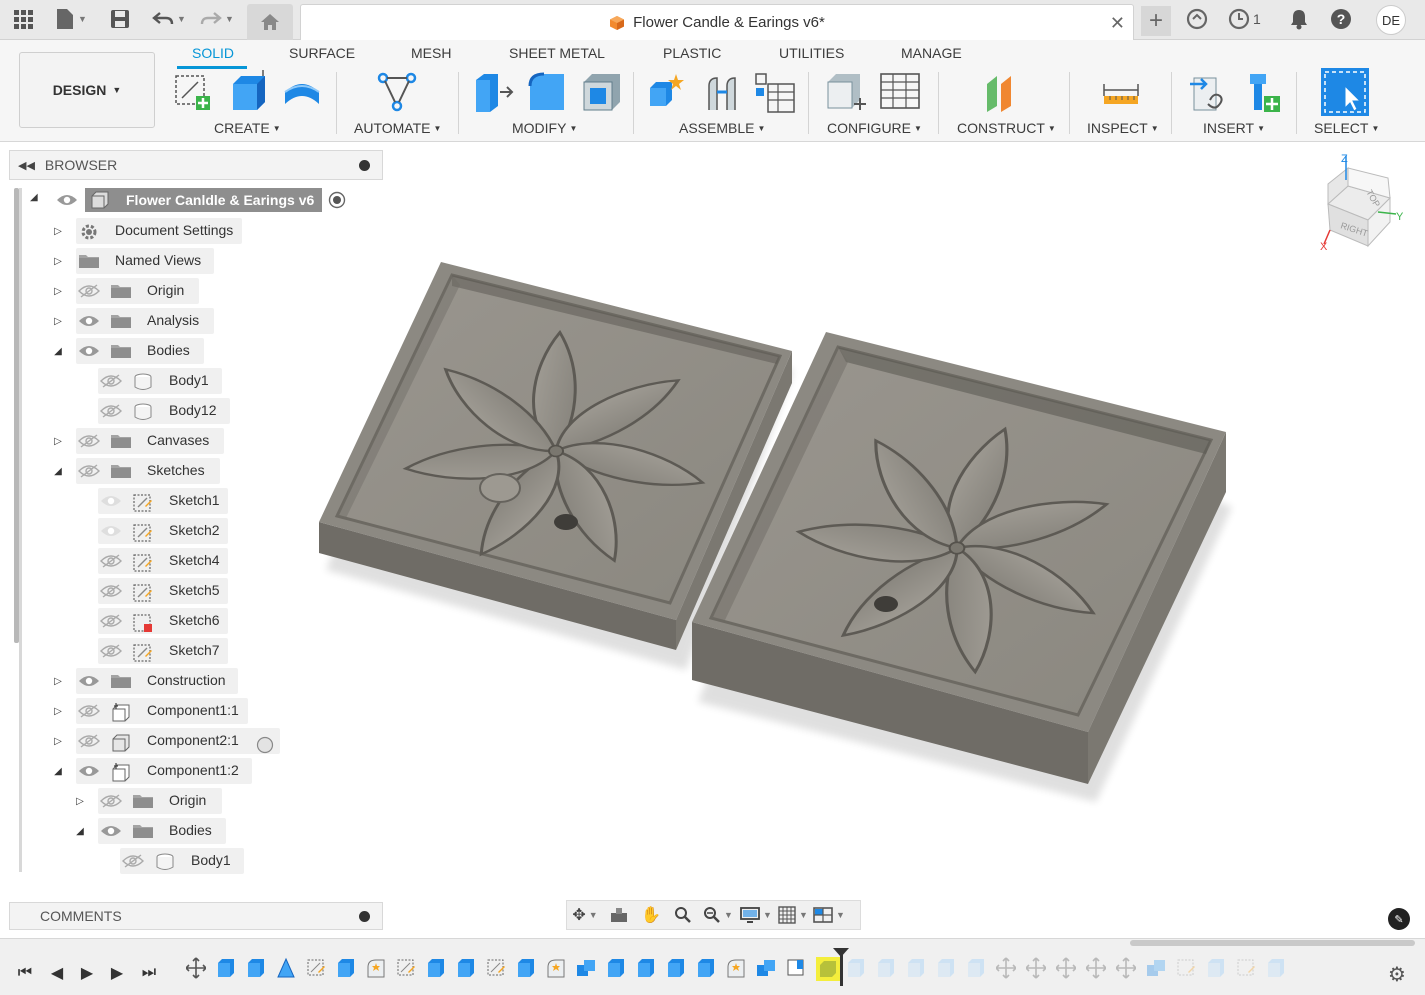 The width and height of the screenshot is (1425, 995). I want to click on configuration-table-icon, so click(900, 92).